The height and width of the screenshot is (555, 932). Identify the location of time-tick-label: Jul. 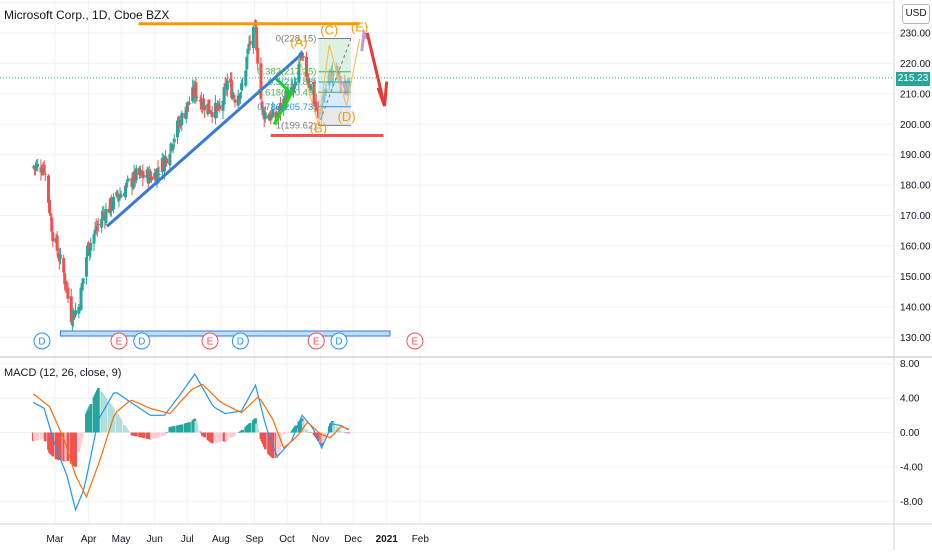
(187, 539).